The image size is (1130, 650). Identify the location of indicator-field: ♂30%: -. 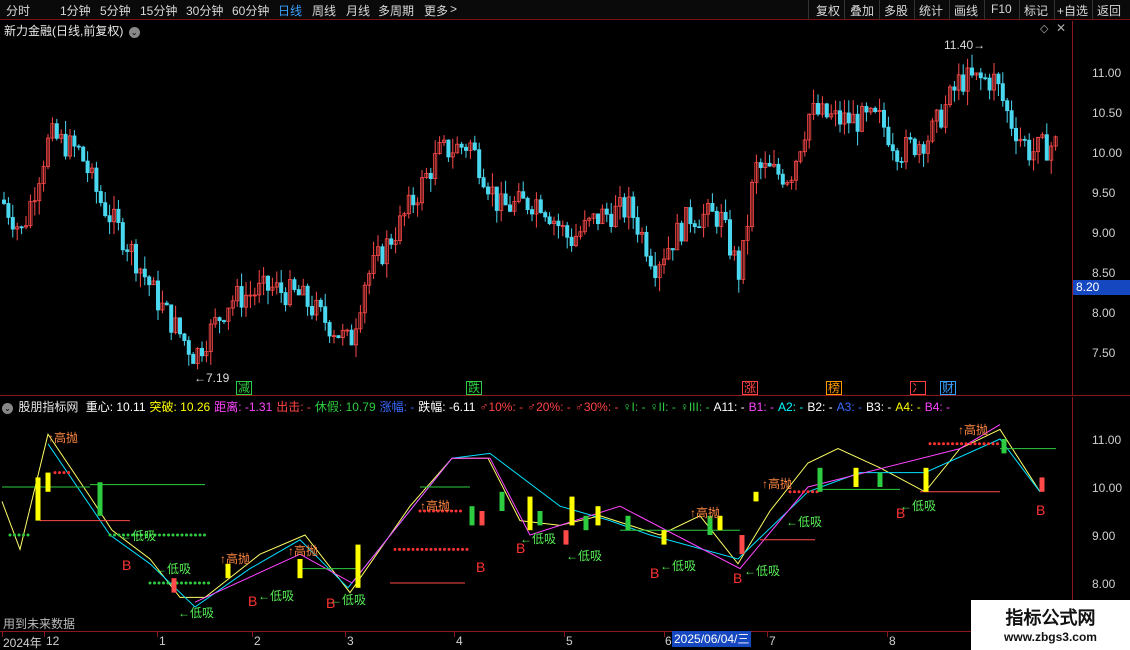
(596, 407).